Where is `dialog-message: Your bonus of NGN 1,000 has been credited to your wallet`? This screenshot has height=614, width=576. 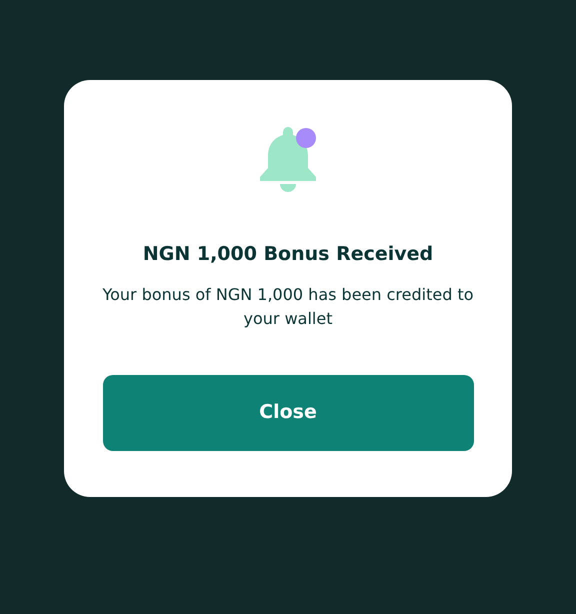
dialog-message: Your bonus of NGN 1,000 has been credited to your wallet is located at coordinates (288, 307).